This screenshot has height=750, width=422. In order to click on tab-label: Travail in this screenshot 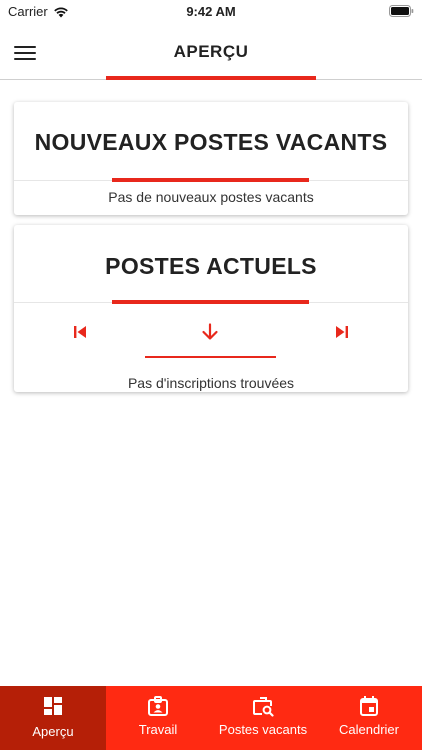, I will do `click(158, 729)`.